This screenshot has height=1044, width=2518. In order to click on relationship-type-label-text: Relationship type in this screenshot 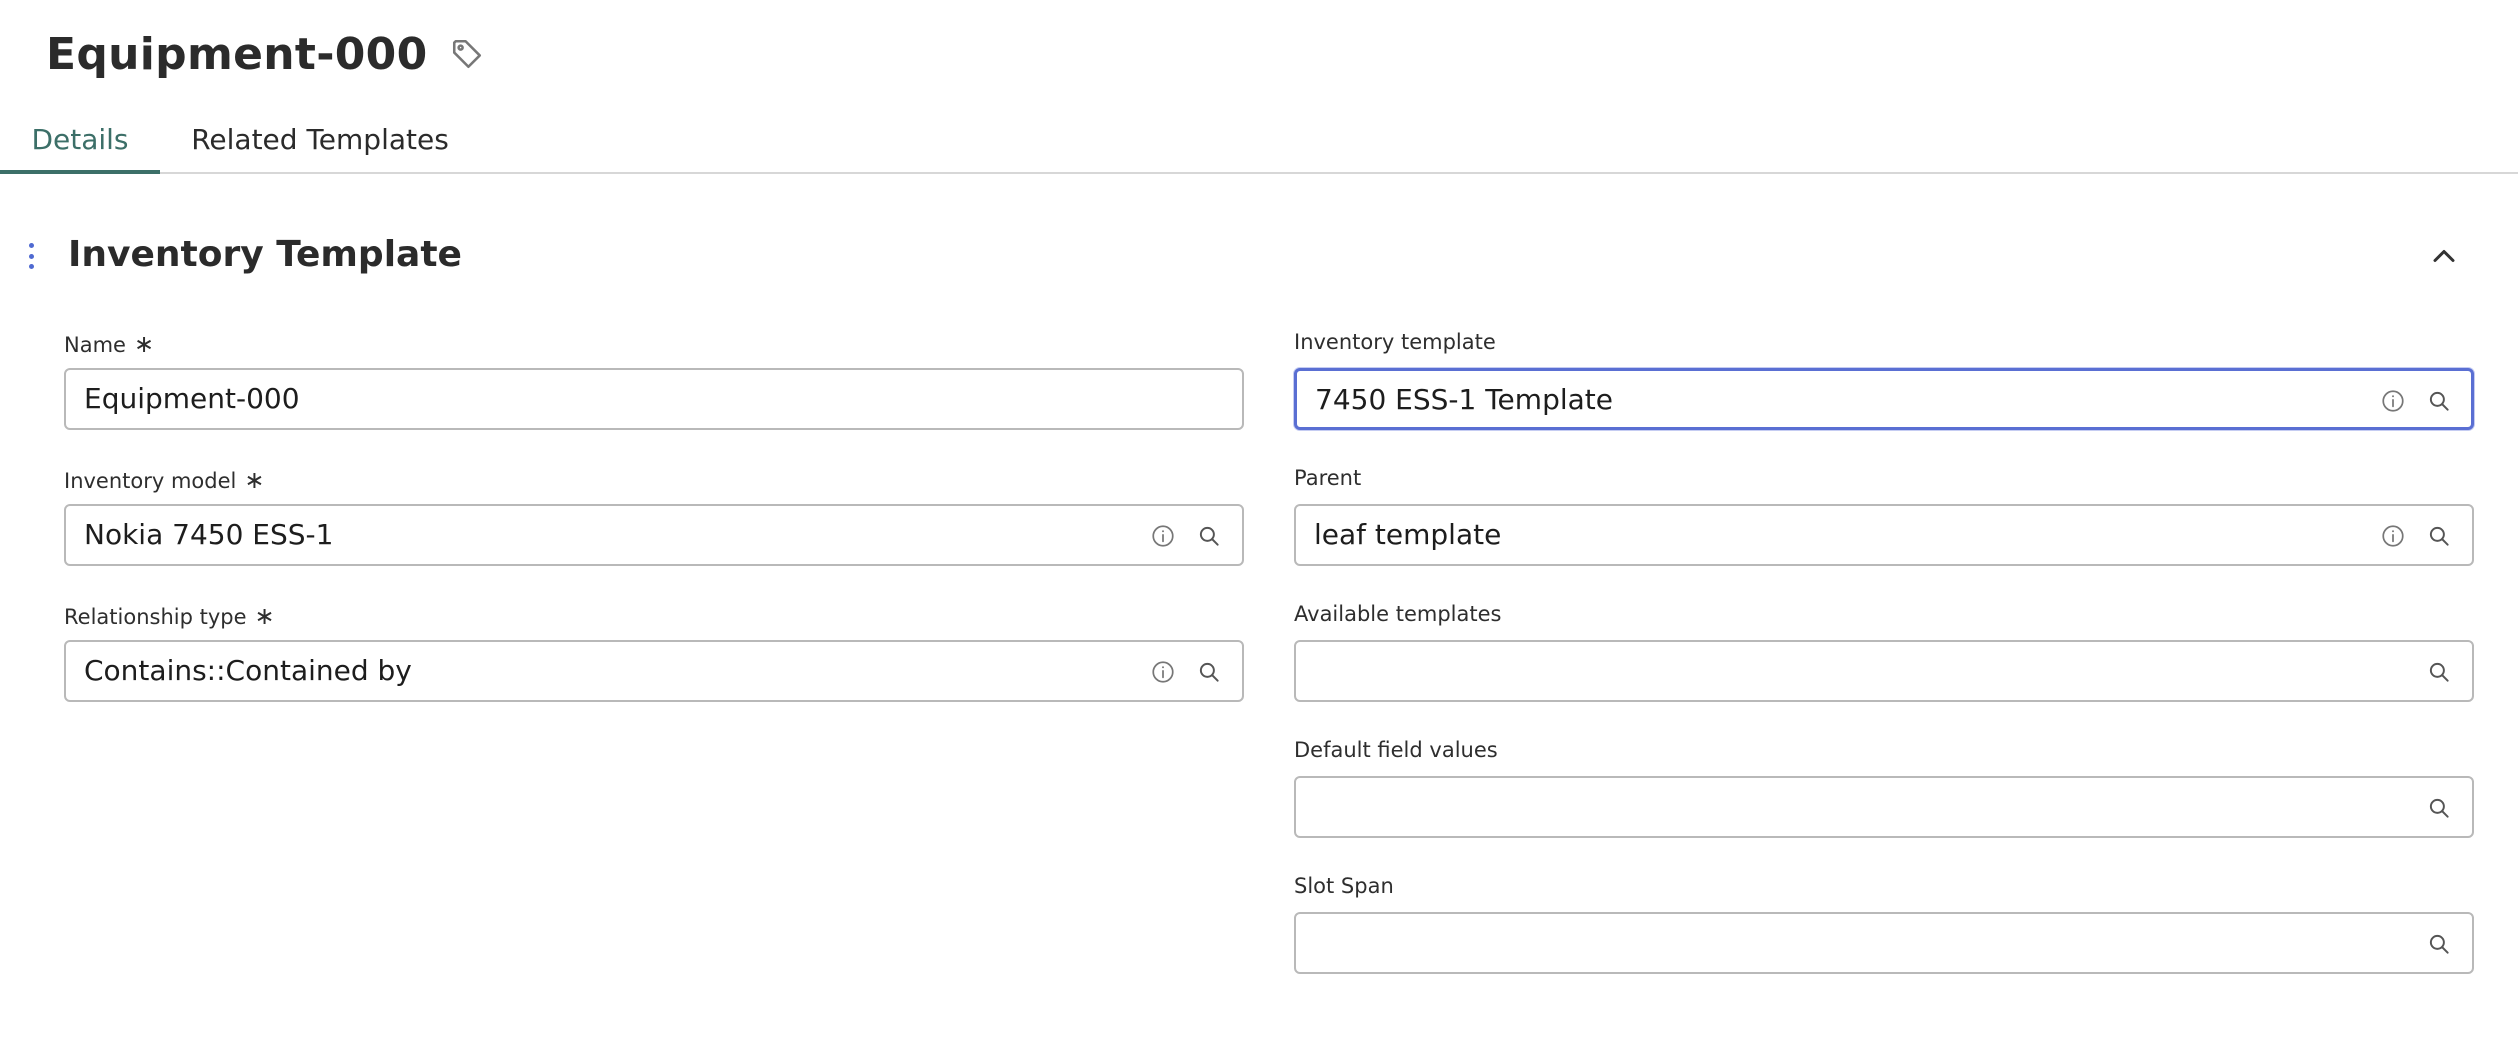, I will do `click(155, 617)`.